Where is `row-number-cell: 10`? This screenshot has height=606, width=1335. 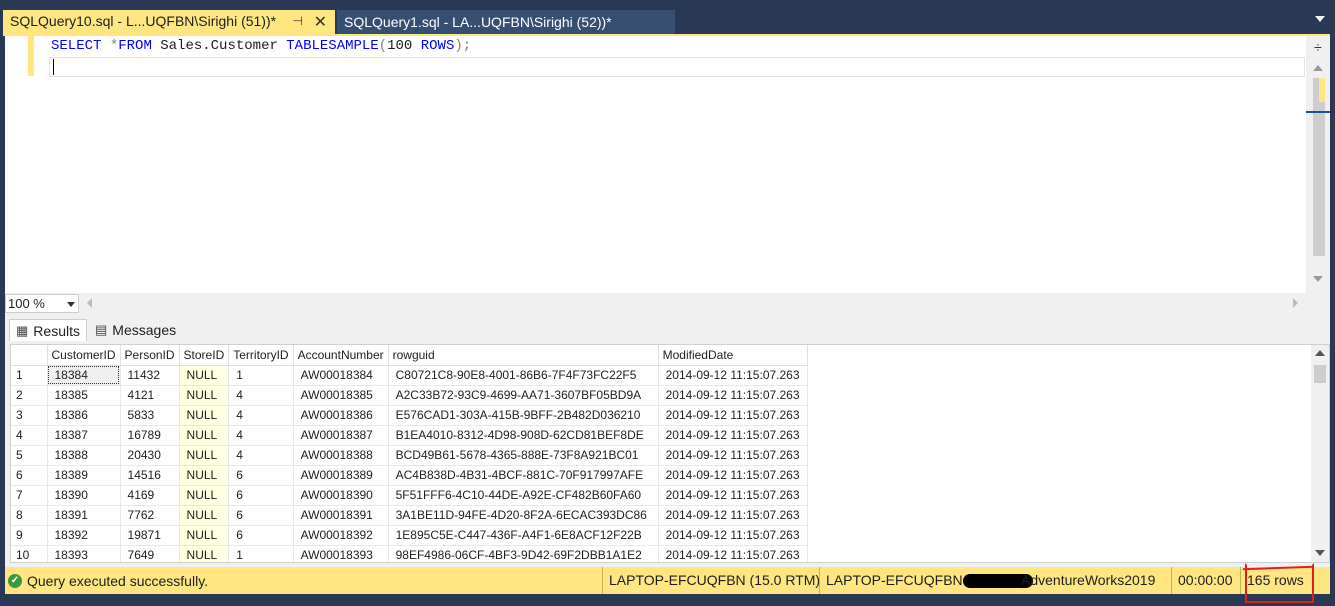 row-number-cell: 10 is located at coordinates (29, 553).